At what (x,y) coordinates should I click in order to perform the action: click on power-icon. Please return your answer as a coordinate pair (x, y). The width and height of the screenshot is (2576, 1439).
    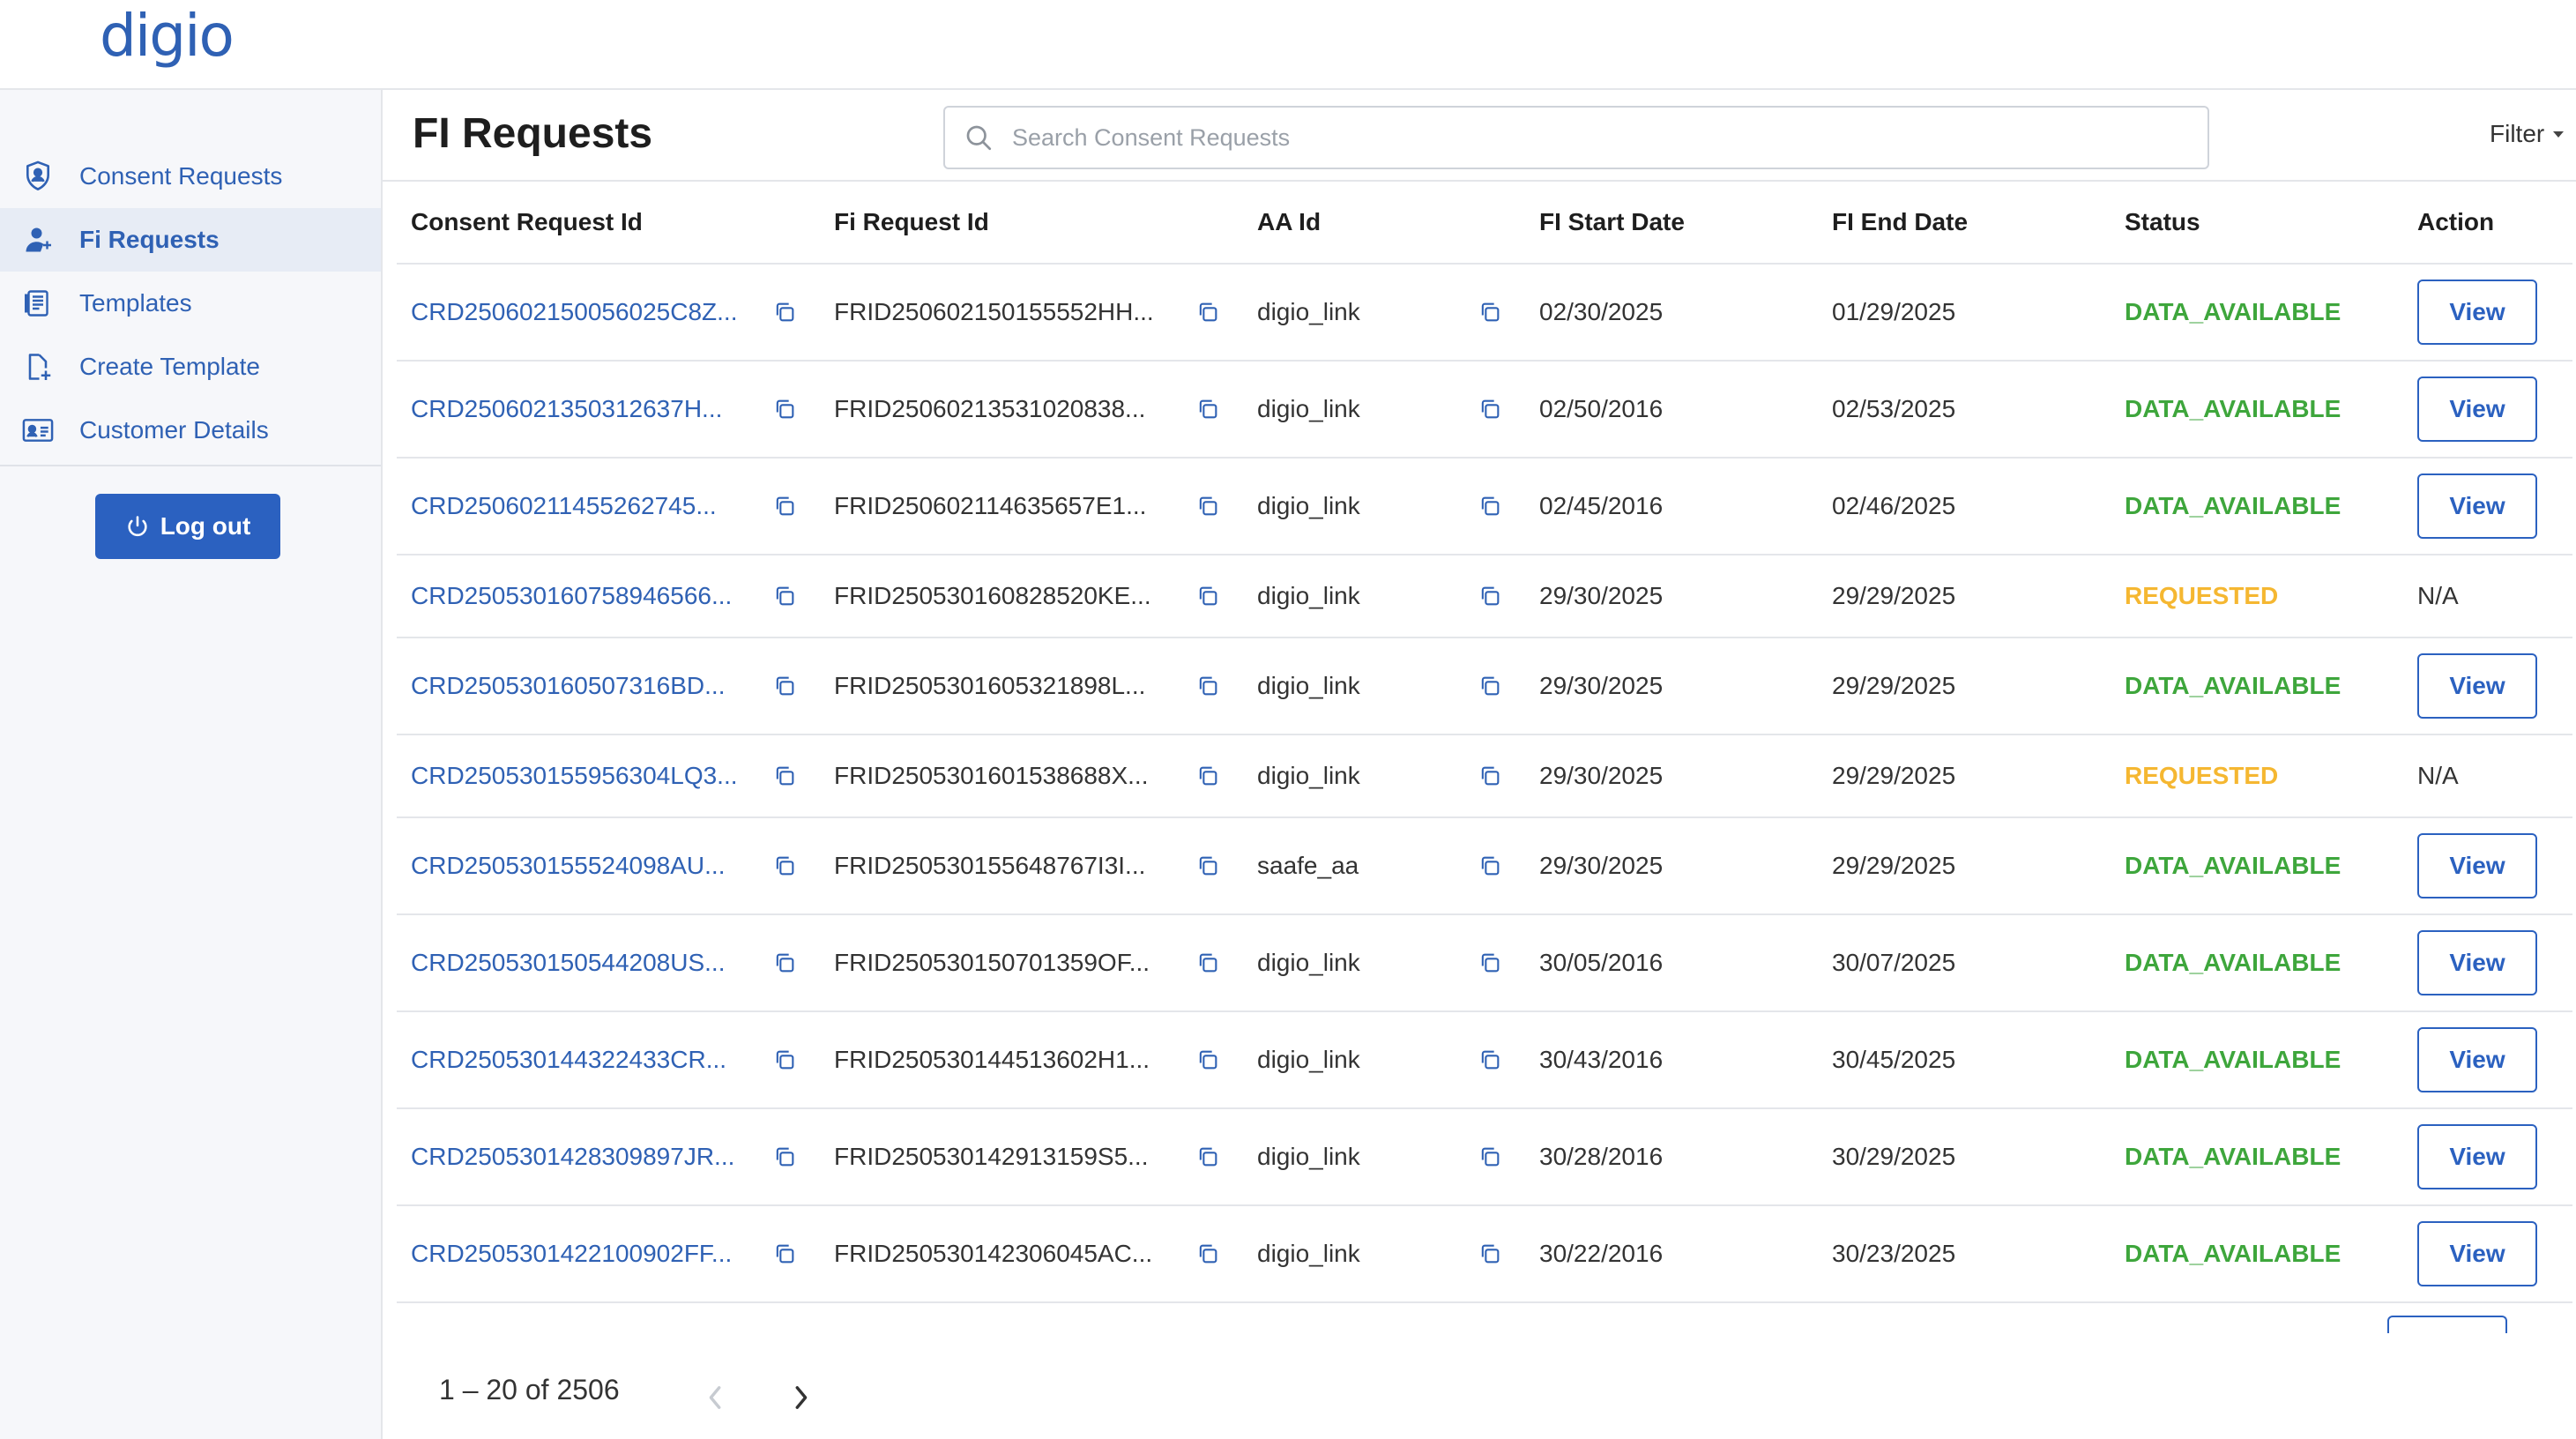
    Looking at the image, I should click on (138, 526).